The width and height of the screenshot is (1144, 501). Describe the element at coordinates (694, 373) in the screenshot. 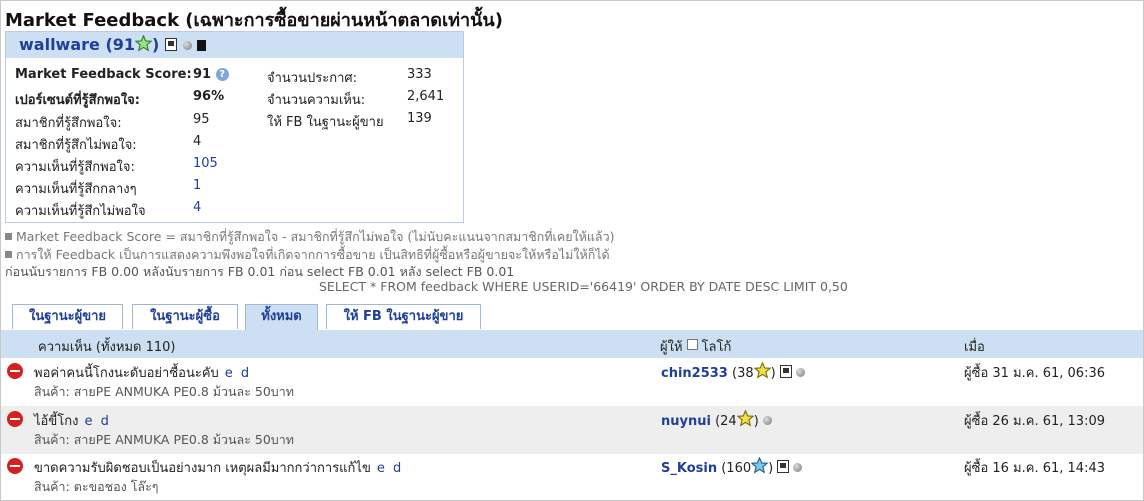

I see `giver-name-link: chin2533` at that location.